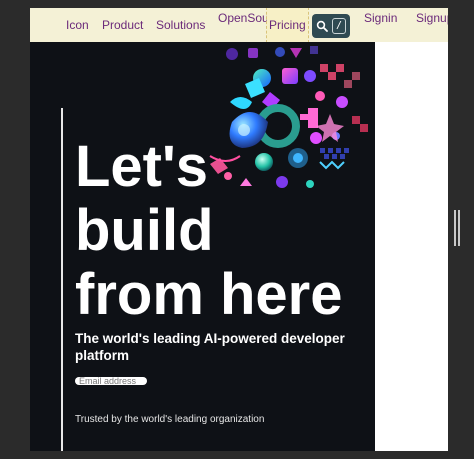 The height and width of the screenshot is (459, 474). I want to click on scrollbar-grip-line-left, so click(455, 228).